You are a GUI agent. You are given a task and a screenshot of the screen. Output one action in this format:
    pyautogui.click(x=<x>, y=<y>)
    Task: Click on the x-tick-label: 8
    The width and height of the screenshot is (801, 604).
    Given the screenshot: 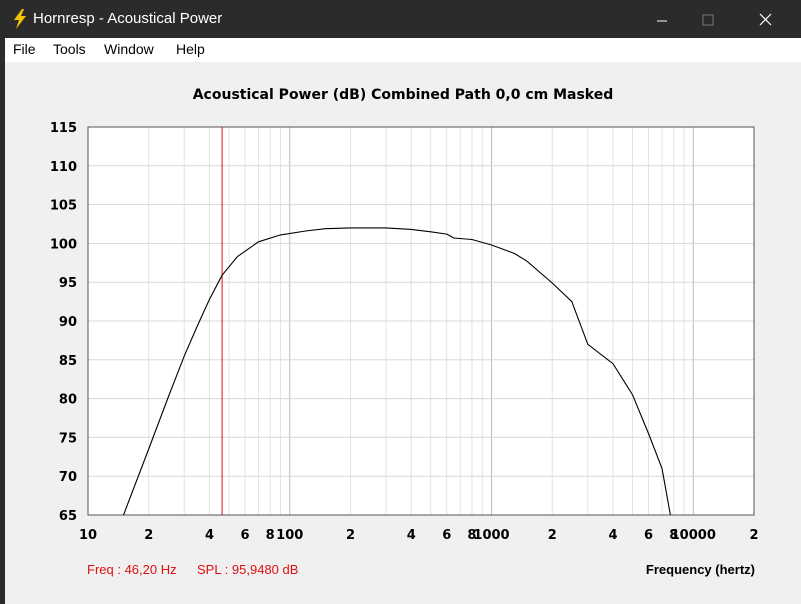 What is the action you would take?
    pyautogui.click(x=270, y=535)
    